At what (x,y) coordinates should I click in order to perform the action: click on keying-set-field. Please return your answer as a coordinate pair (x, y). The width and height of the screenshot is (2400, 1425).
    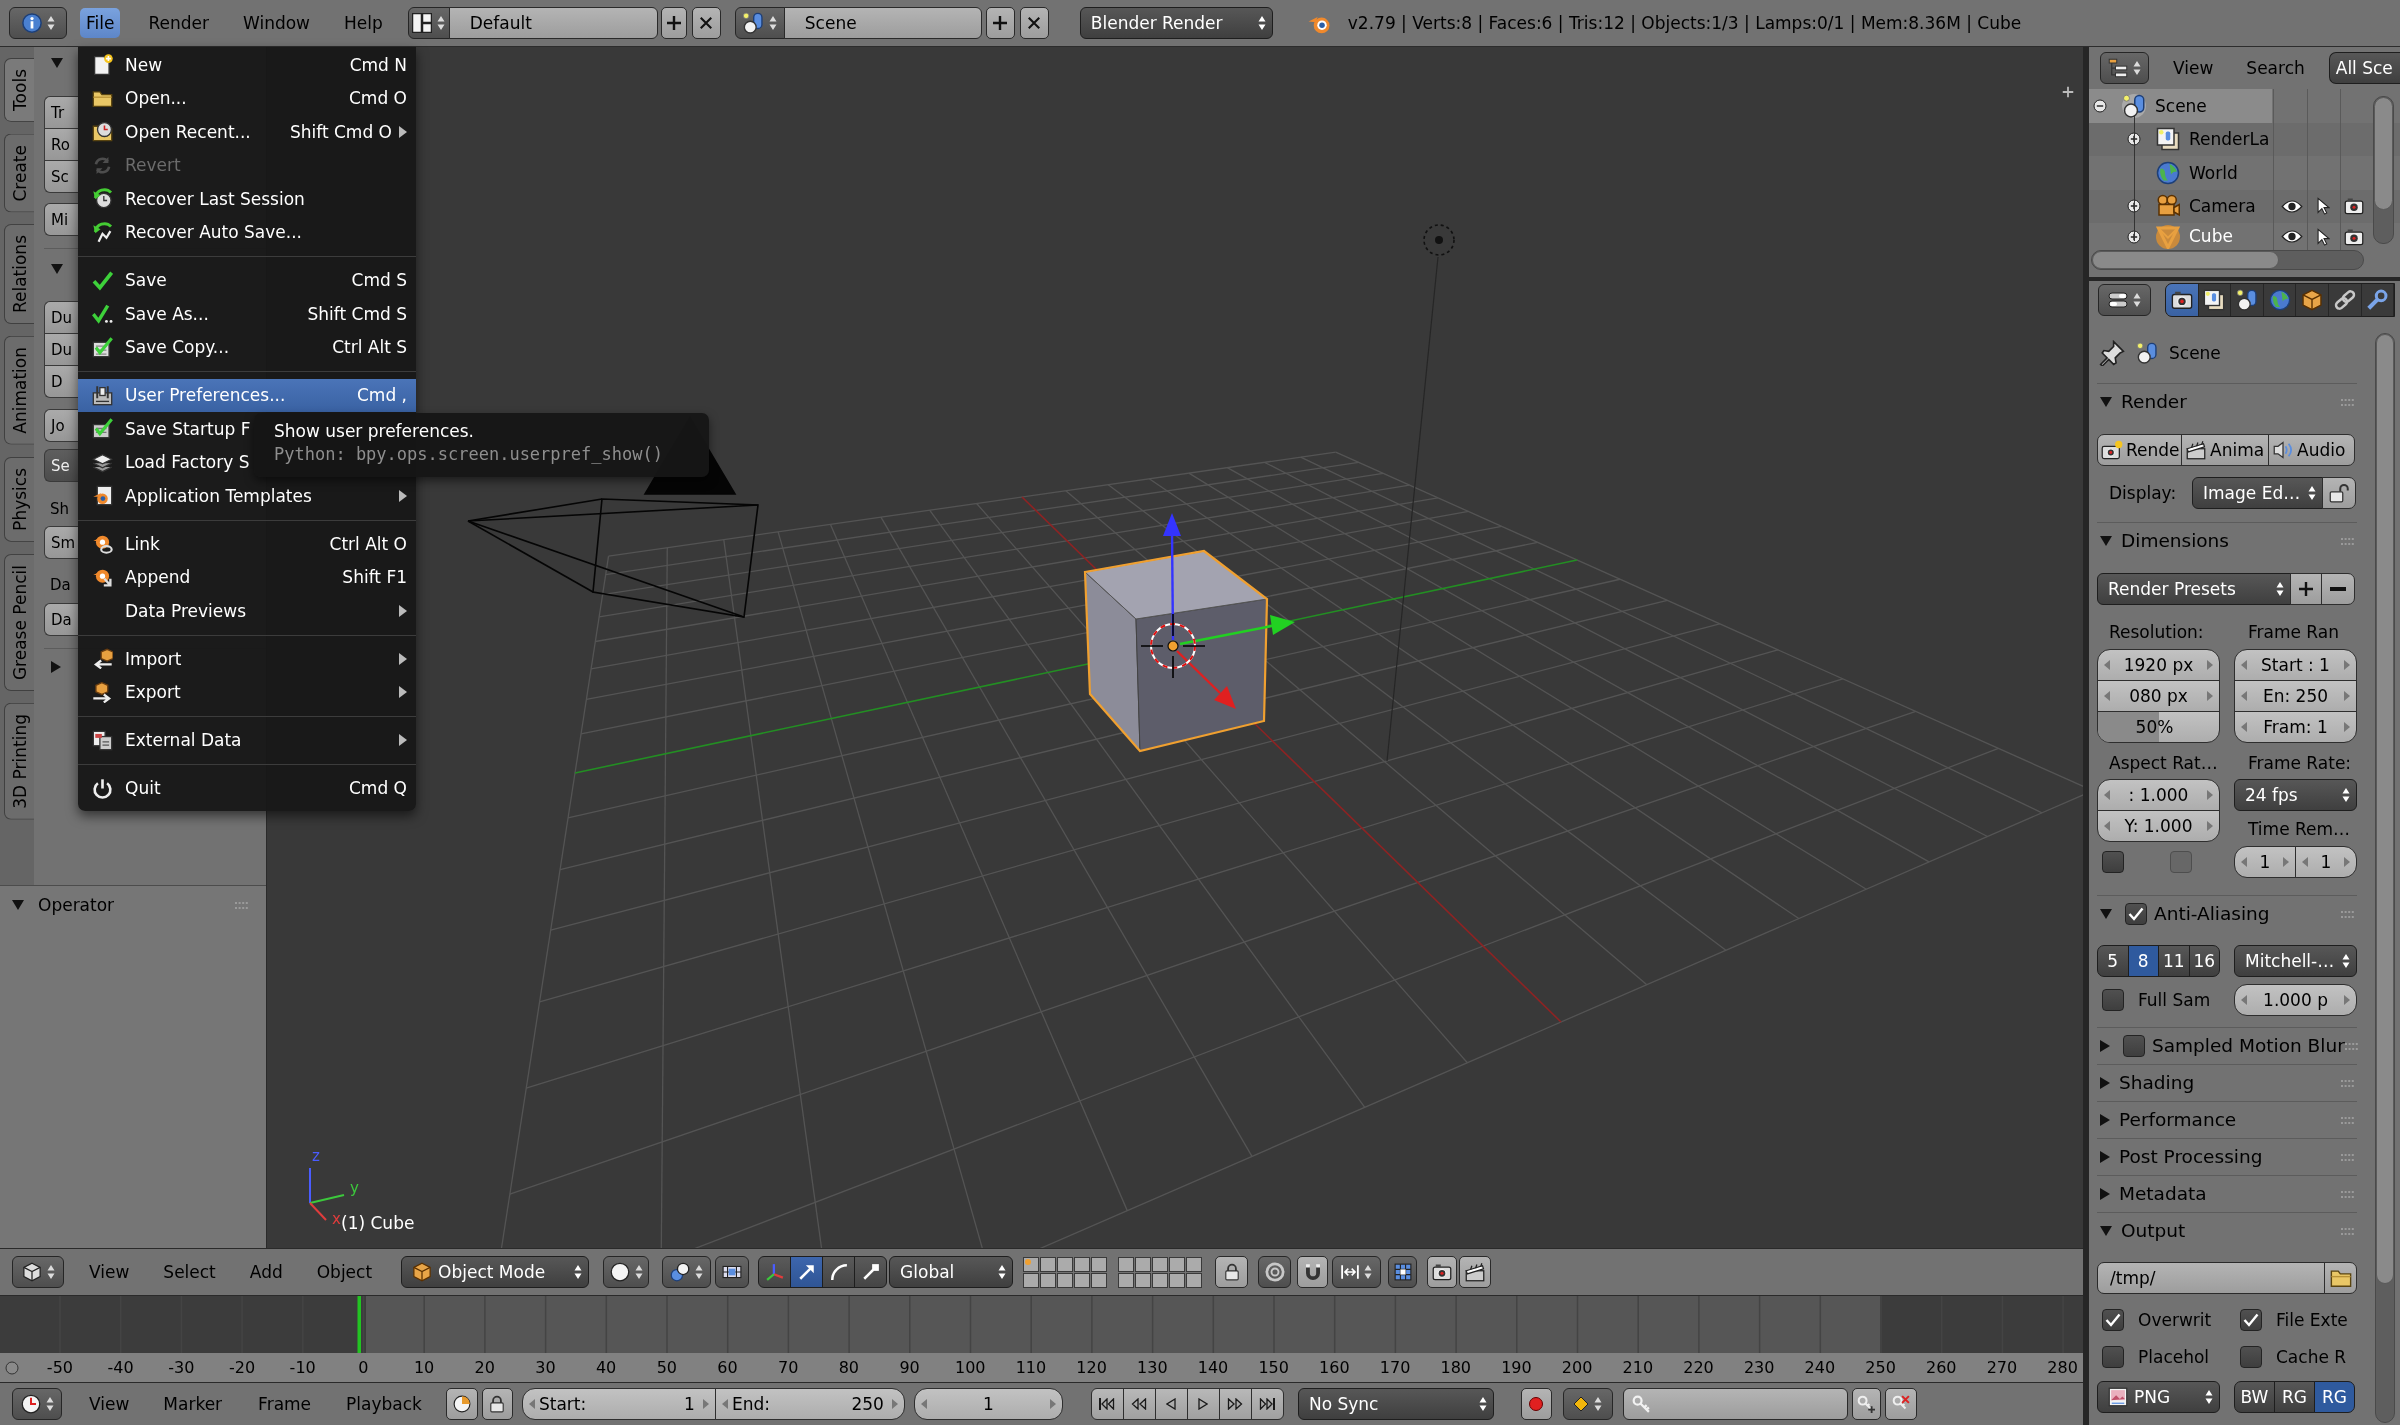
    Looking at the image, I should click on (1735, 1404).